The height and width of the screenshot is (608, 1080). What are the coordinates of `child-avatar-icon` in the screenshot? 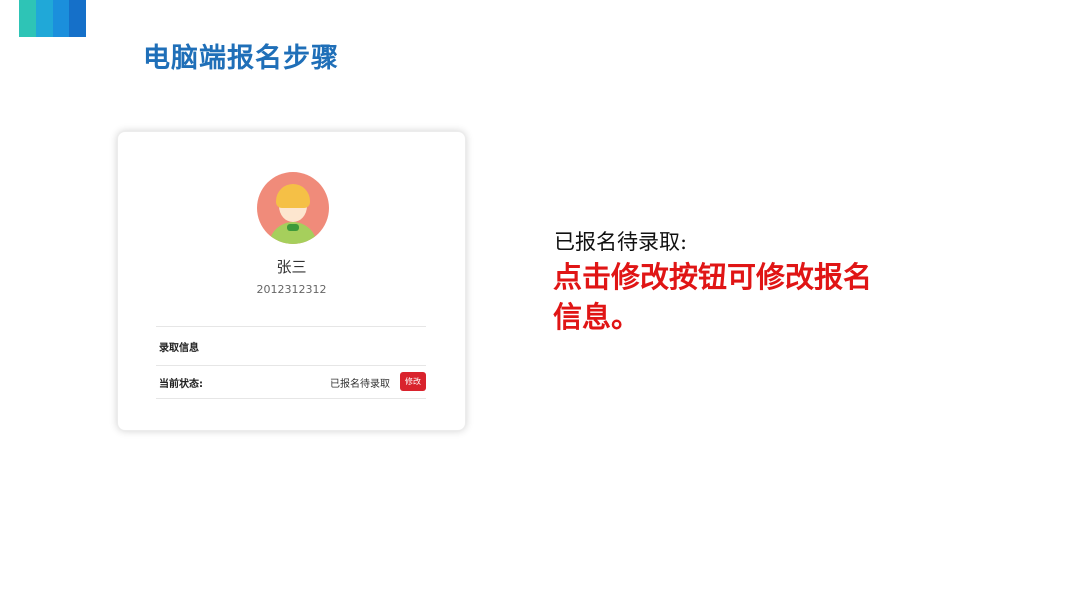 It's located at (293, 208).